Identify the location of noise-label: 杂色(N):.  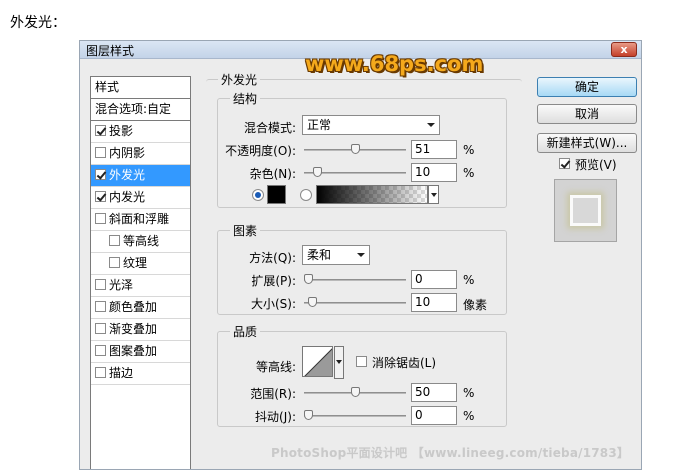
(272, 174).